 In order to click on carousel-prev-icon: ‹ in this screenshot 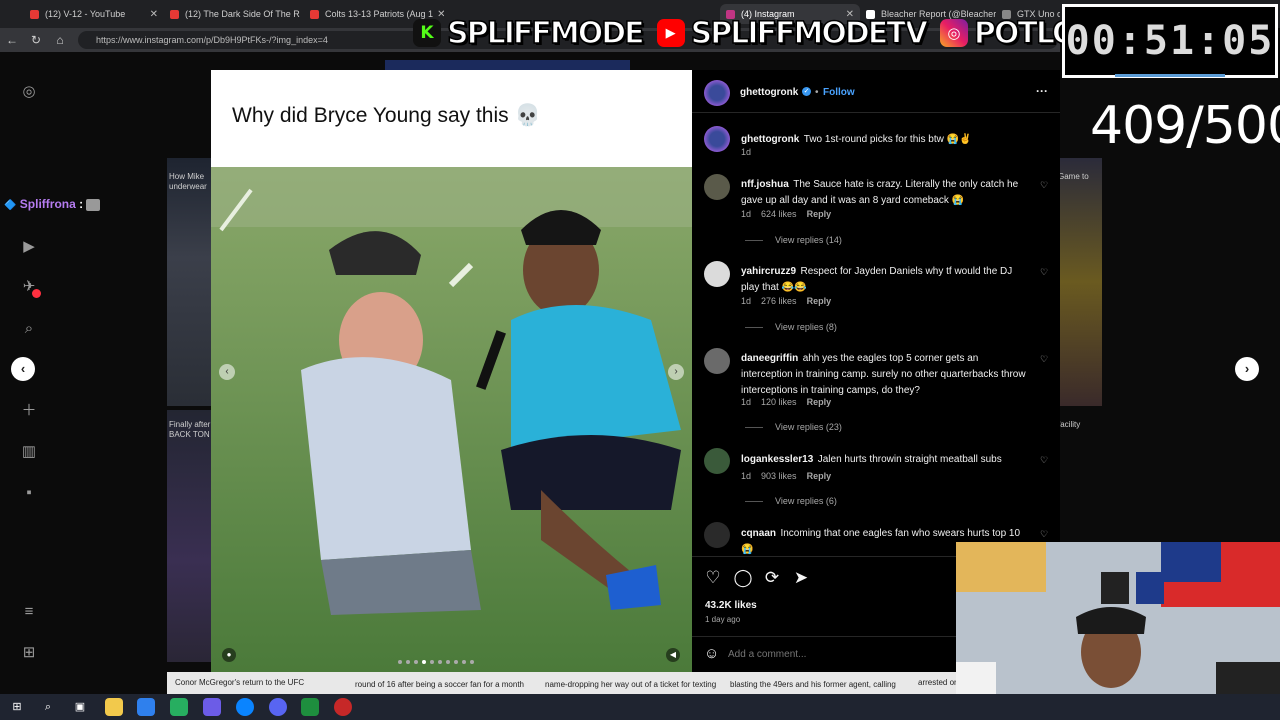, I will do `click(227, 372)`.